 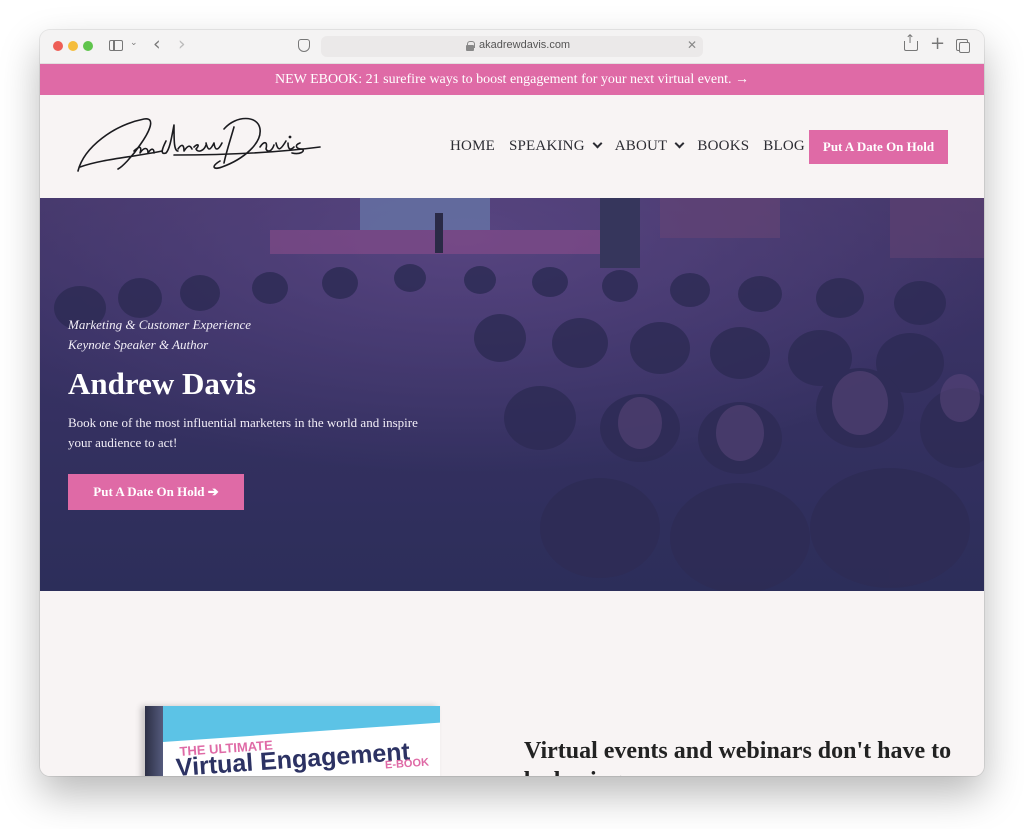 What do you see at coordinates (937, 43) in the screenshot?
I see `new-tab-icon: +` at bounding box center [937, 43].